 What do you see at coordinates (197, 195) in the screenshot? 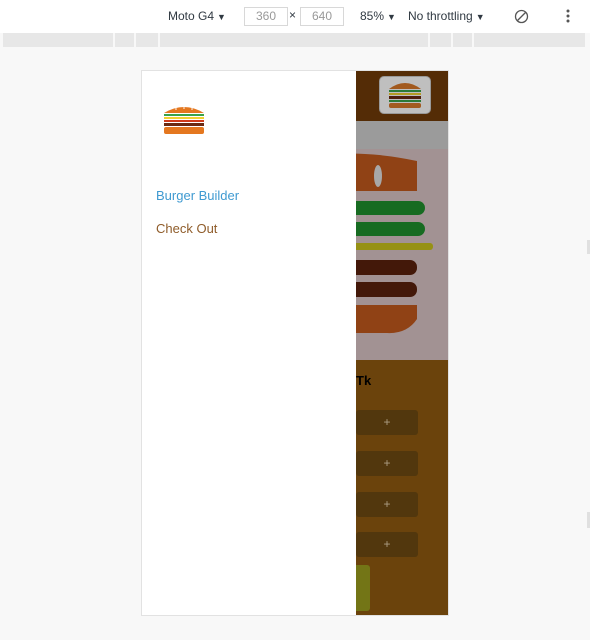
I see `nav-link-burger-builder: Burger Builder` at bounding box center [197, 195].